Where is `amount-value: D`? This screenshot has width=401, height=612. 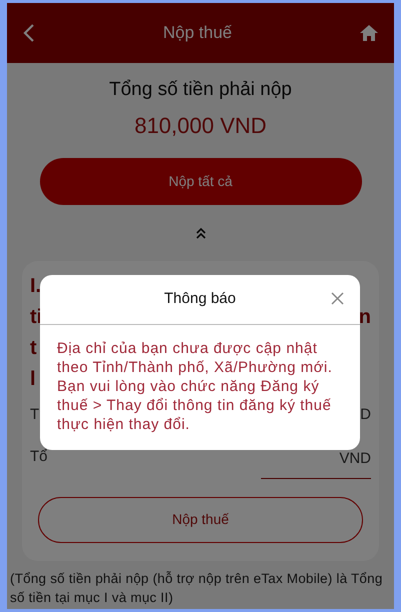 amount-value: D is located at coordinates (365, 415).